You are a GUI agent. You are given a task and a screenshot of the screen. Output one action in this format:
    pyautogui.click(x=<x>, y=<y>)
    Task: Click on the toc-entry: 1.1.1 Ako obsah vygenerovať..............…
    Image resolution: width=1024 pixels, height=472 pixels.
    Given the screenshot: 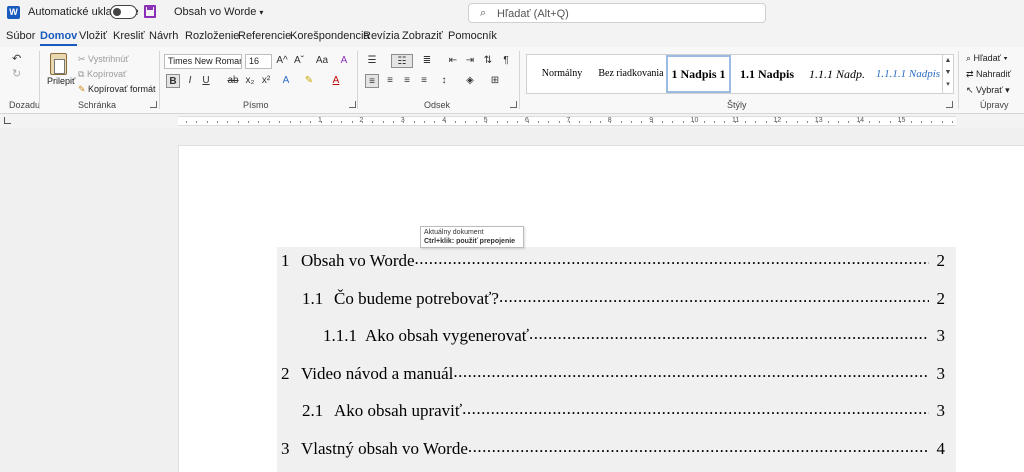 What is the action you would take?
    pyautogui.click(x=616, y=335)
    